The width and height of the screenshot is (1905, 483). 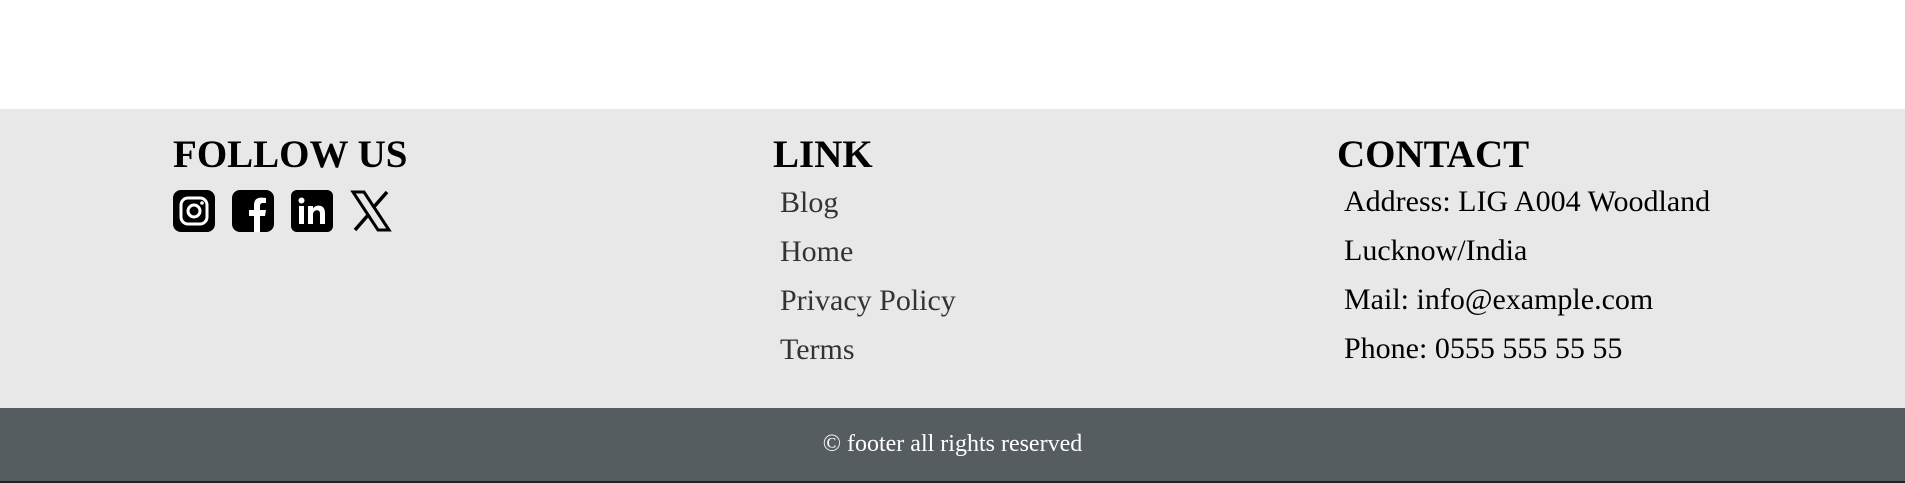 I want to click on home-link: Home, so click(x=816, y=251).